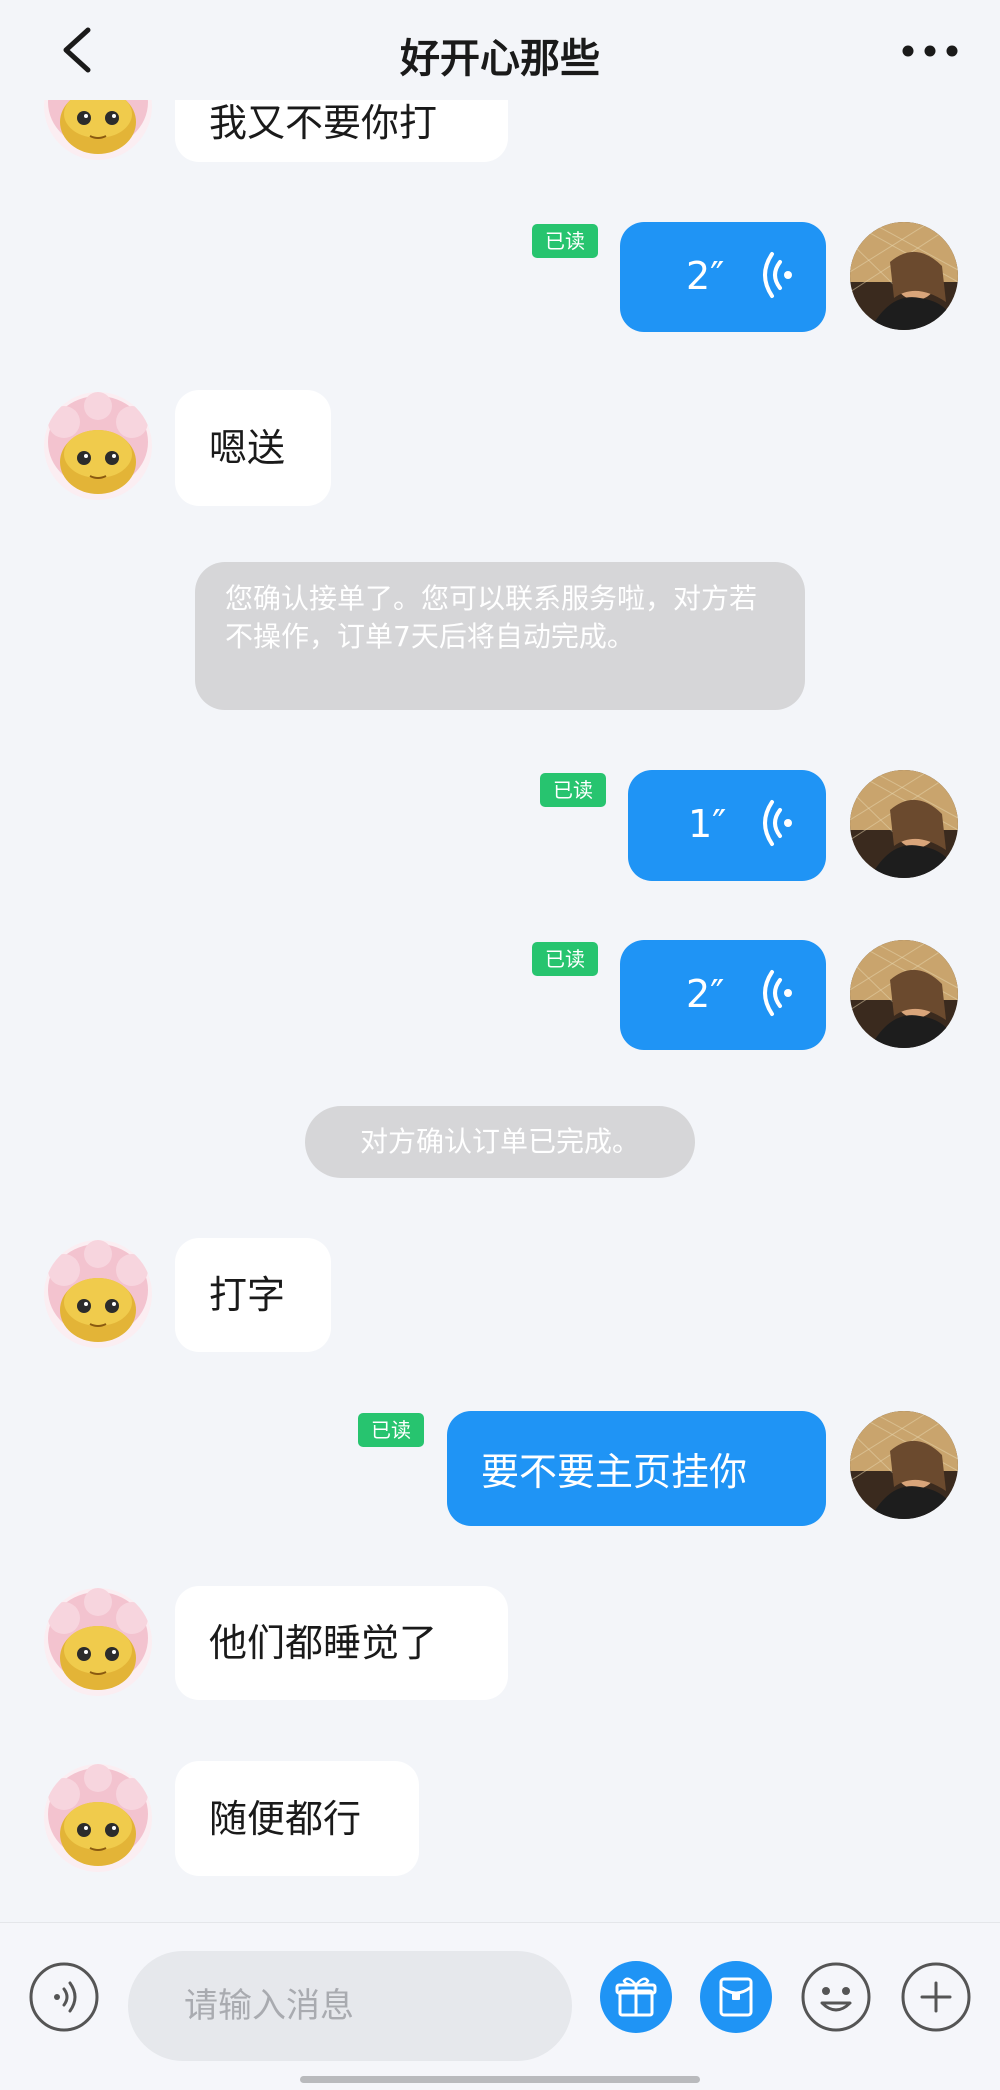 The height and width of the screenshot is (2090, 1000). Describe the element at coordinates (285, 1818) in the screenshot. I see `message-text: 随便都行` at that location.